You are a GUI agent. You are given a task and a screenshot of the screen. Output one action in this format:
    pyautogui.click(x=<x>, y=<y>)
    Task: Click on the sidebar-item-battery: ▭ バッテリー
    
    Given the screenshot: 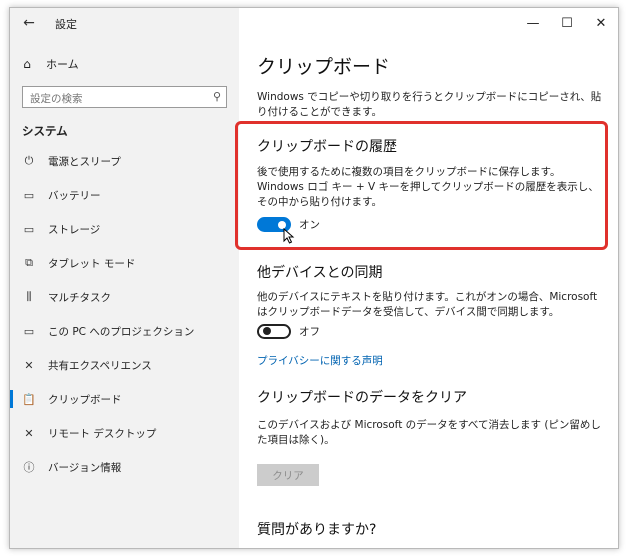 What is the action you would take?
    pyautogui.click(x=124, y=195)
    